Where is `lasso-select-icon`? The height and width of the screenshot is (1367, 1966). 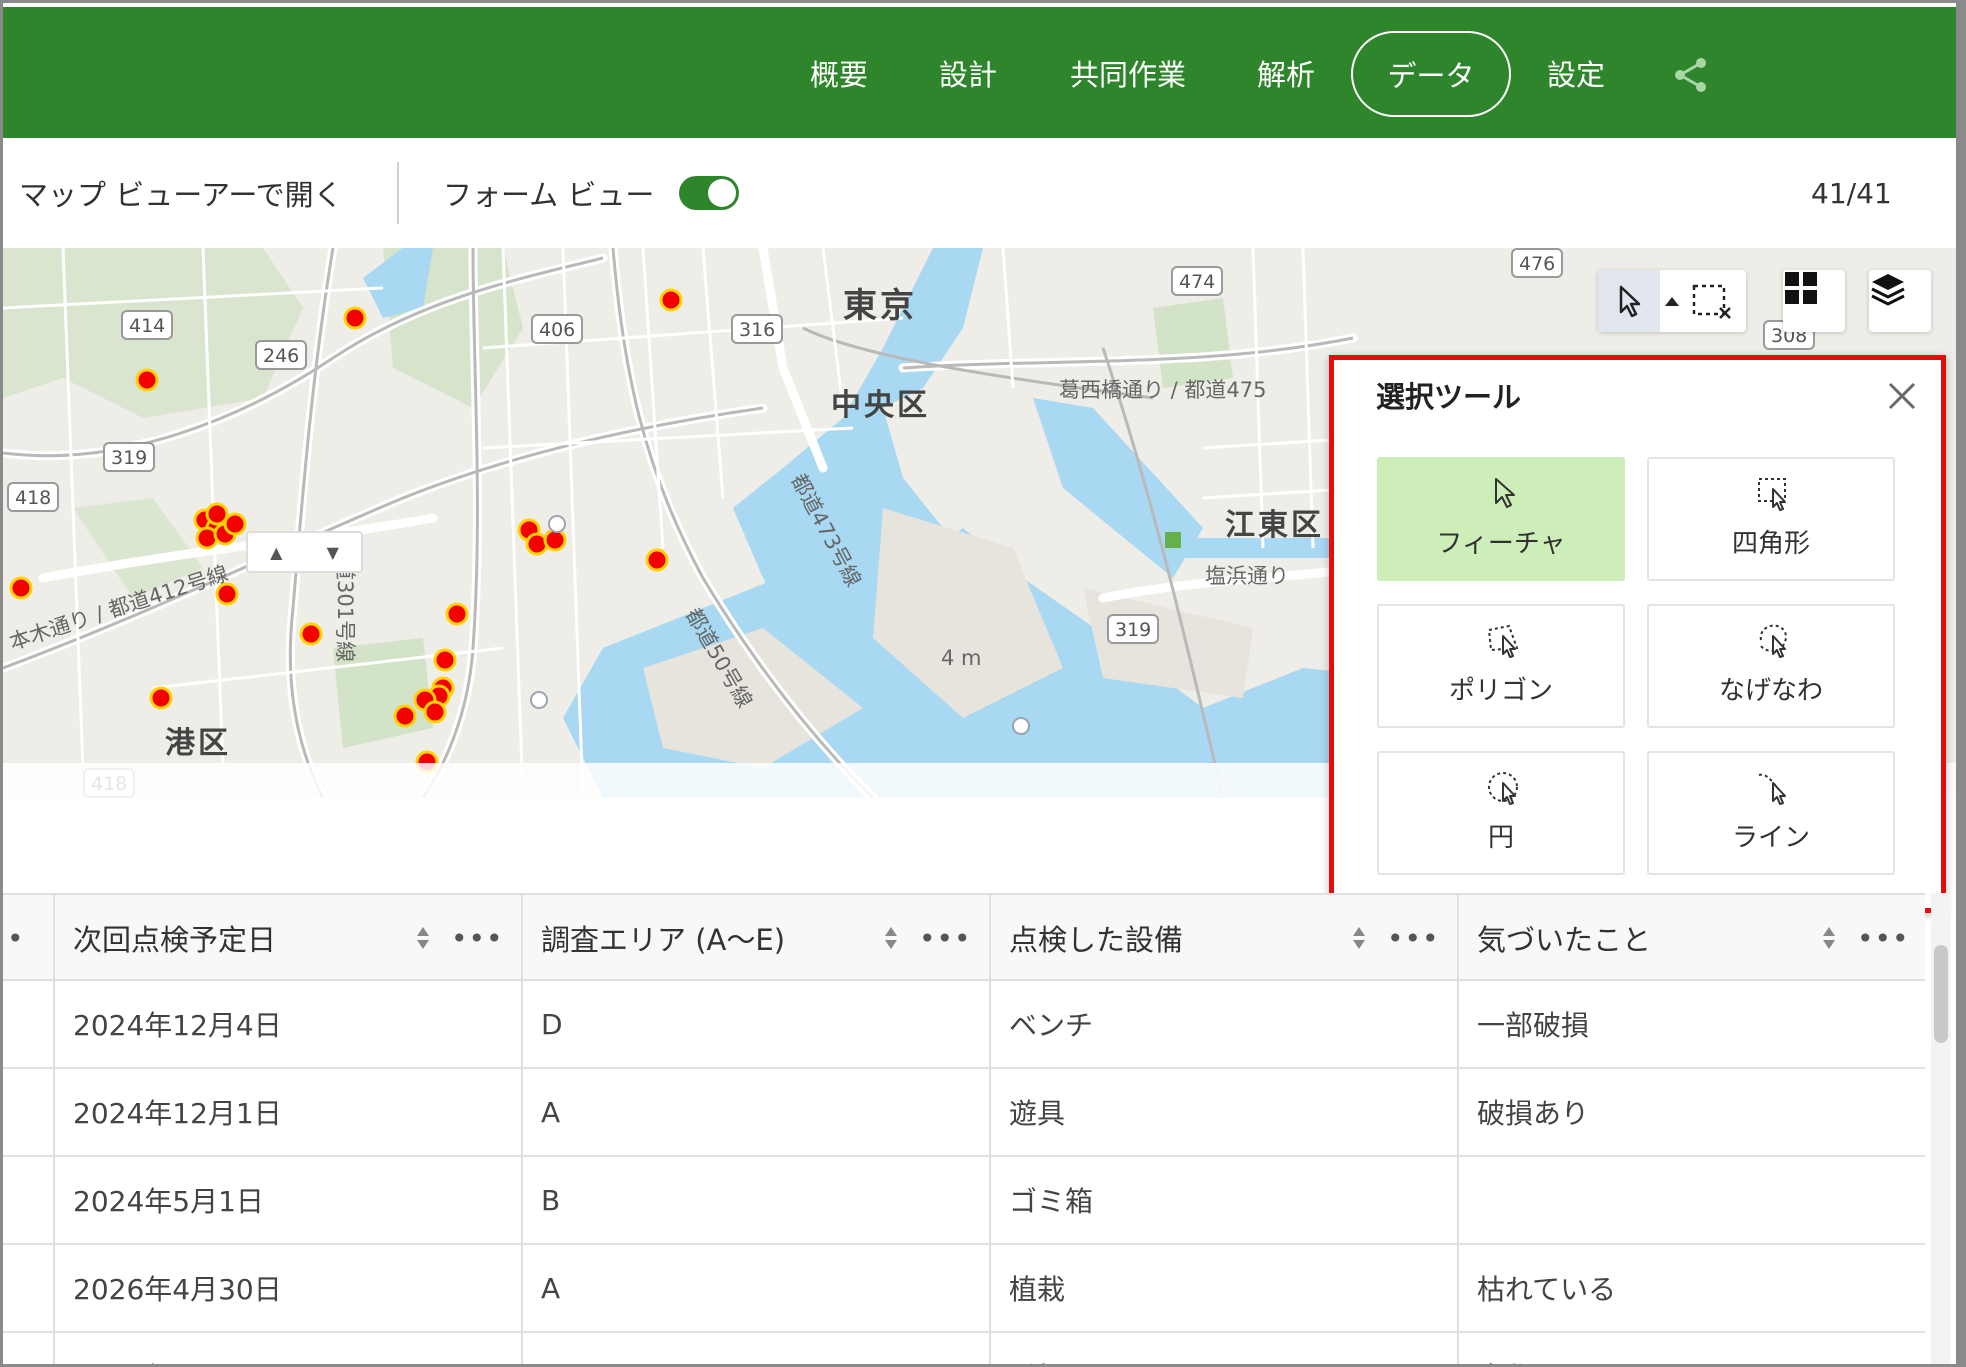 lasso-select-icon is located at coordinates (1773, 641).